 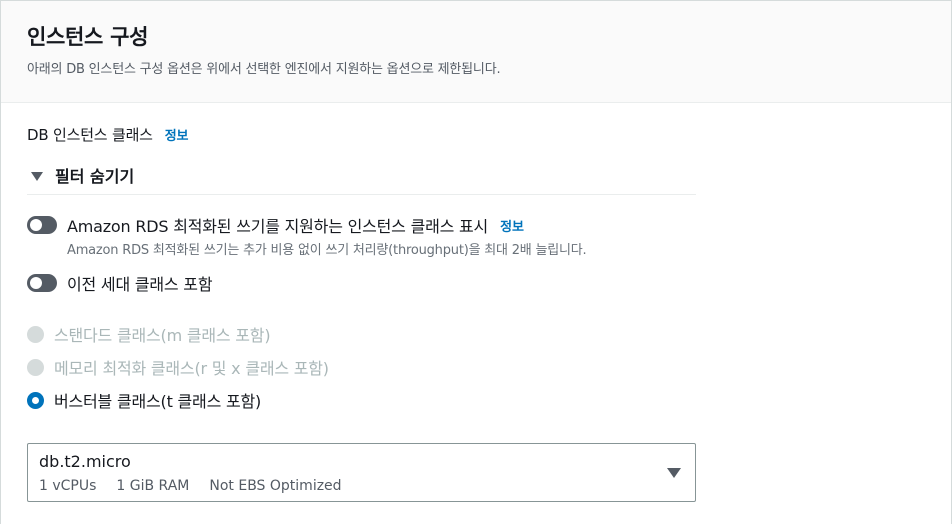 What do you see at coordinates (88, 37) in the screenshot?
I see `panel-title: 인스턴스 구성` at bounding box center [88, 37].